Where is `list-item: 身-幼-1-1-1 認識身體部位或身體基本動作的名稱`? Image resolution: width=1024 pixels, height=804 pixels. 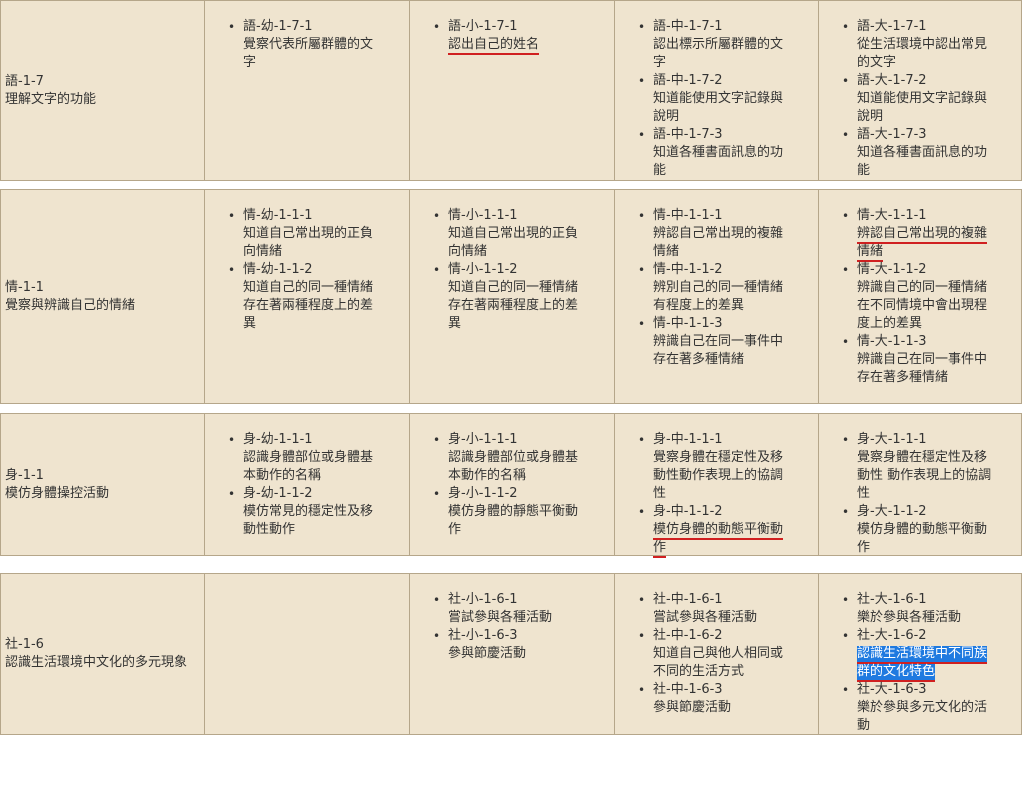 list-item: 身-幼-1-1-1 認識身體部位或身體基本動作的名稱 is located at coordinates (305, 458).